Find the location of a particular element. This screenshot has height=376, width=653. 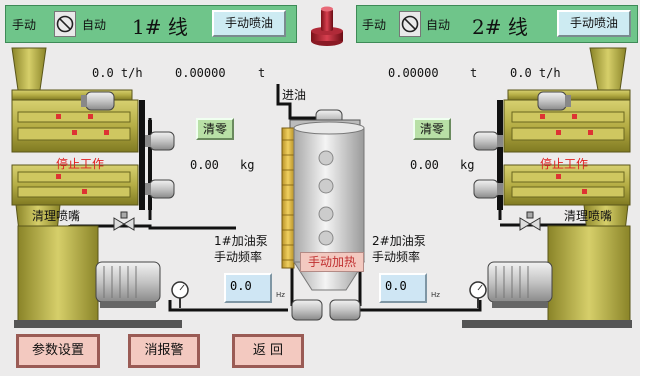

line1-total-unit: t is located at coordinates (262, 73).